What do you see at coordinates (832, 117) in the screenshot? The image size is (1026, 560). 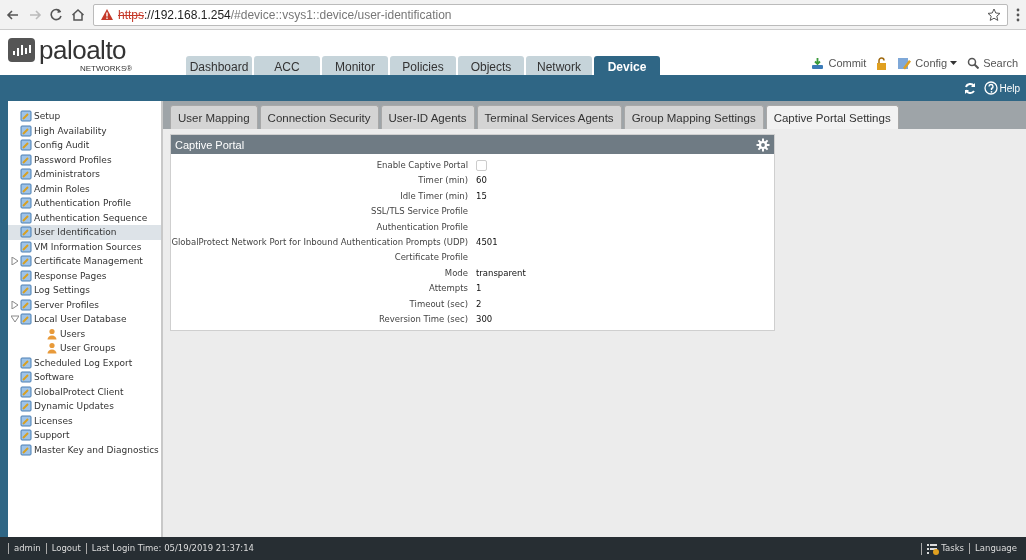 I see `settings-tab: Captive Portal Settings` at bounding box center [832, 117].